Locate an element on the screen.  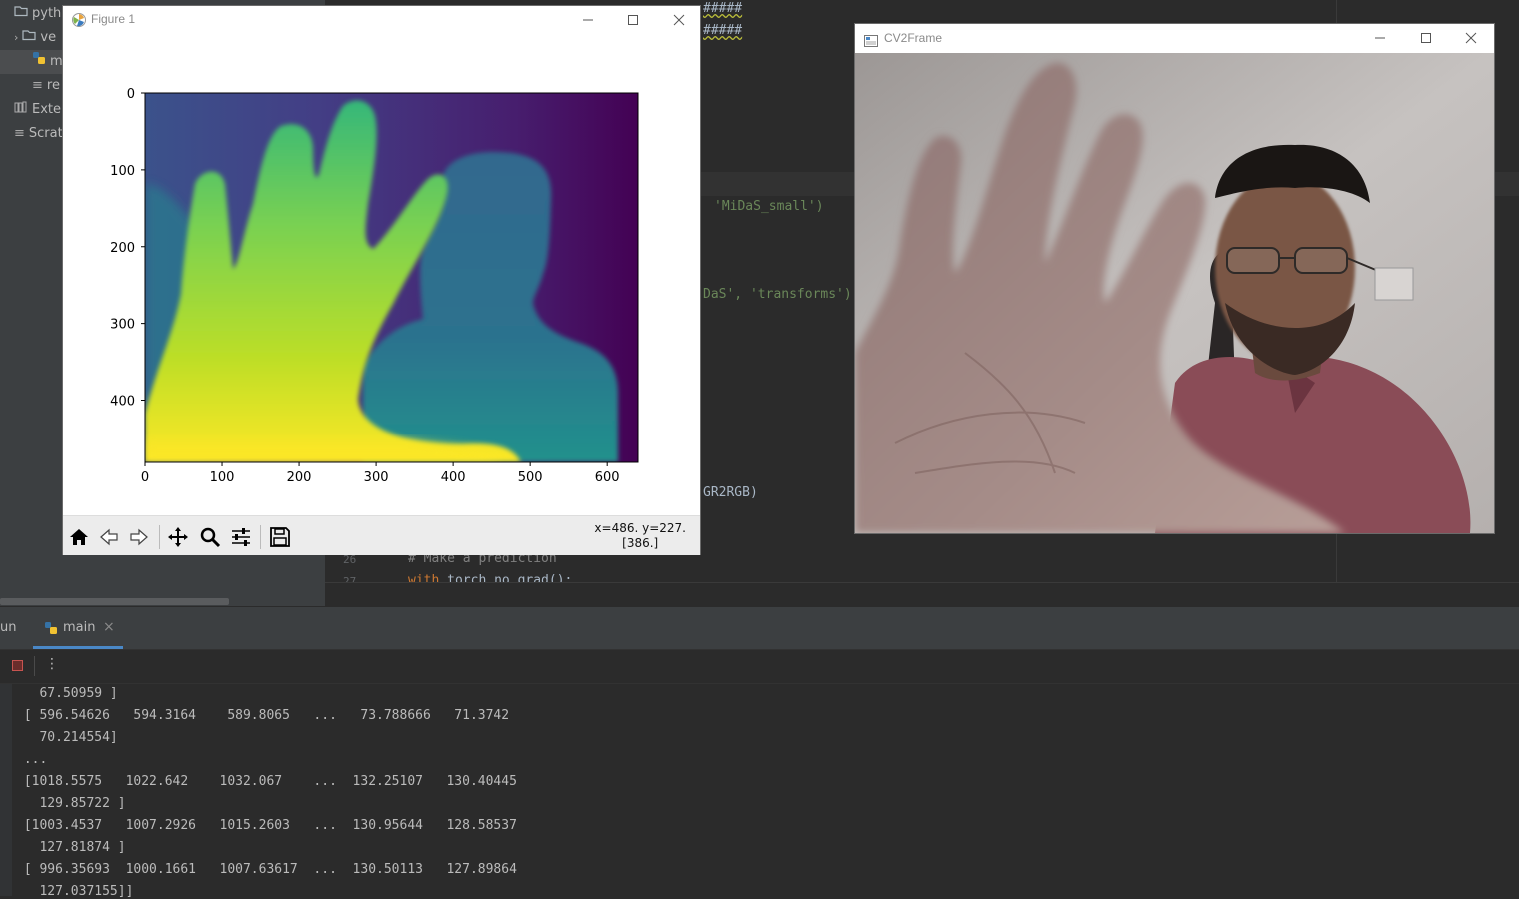
y-tick-label: 200 is located at coordinates (122, 248).